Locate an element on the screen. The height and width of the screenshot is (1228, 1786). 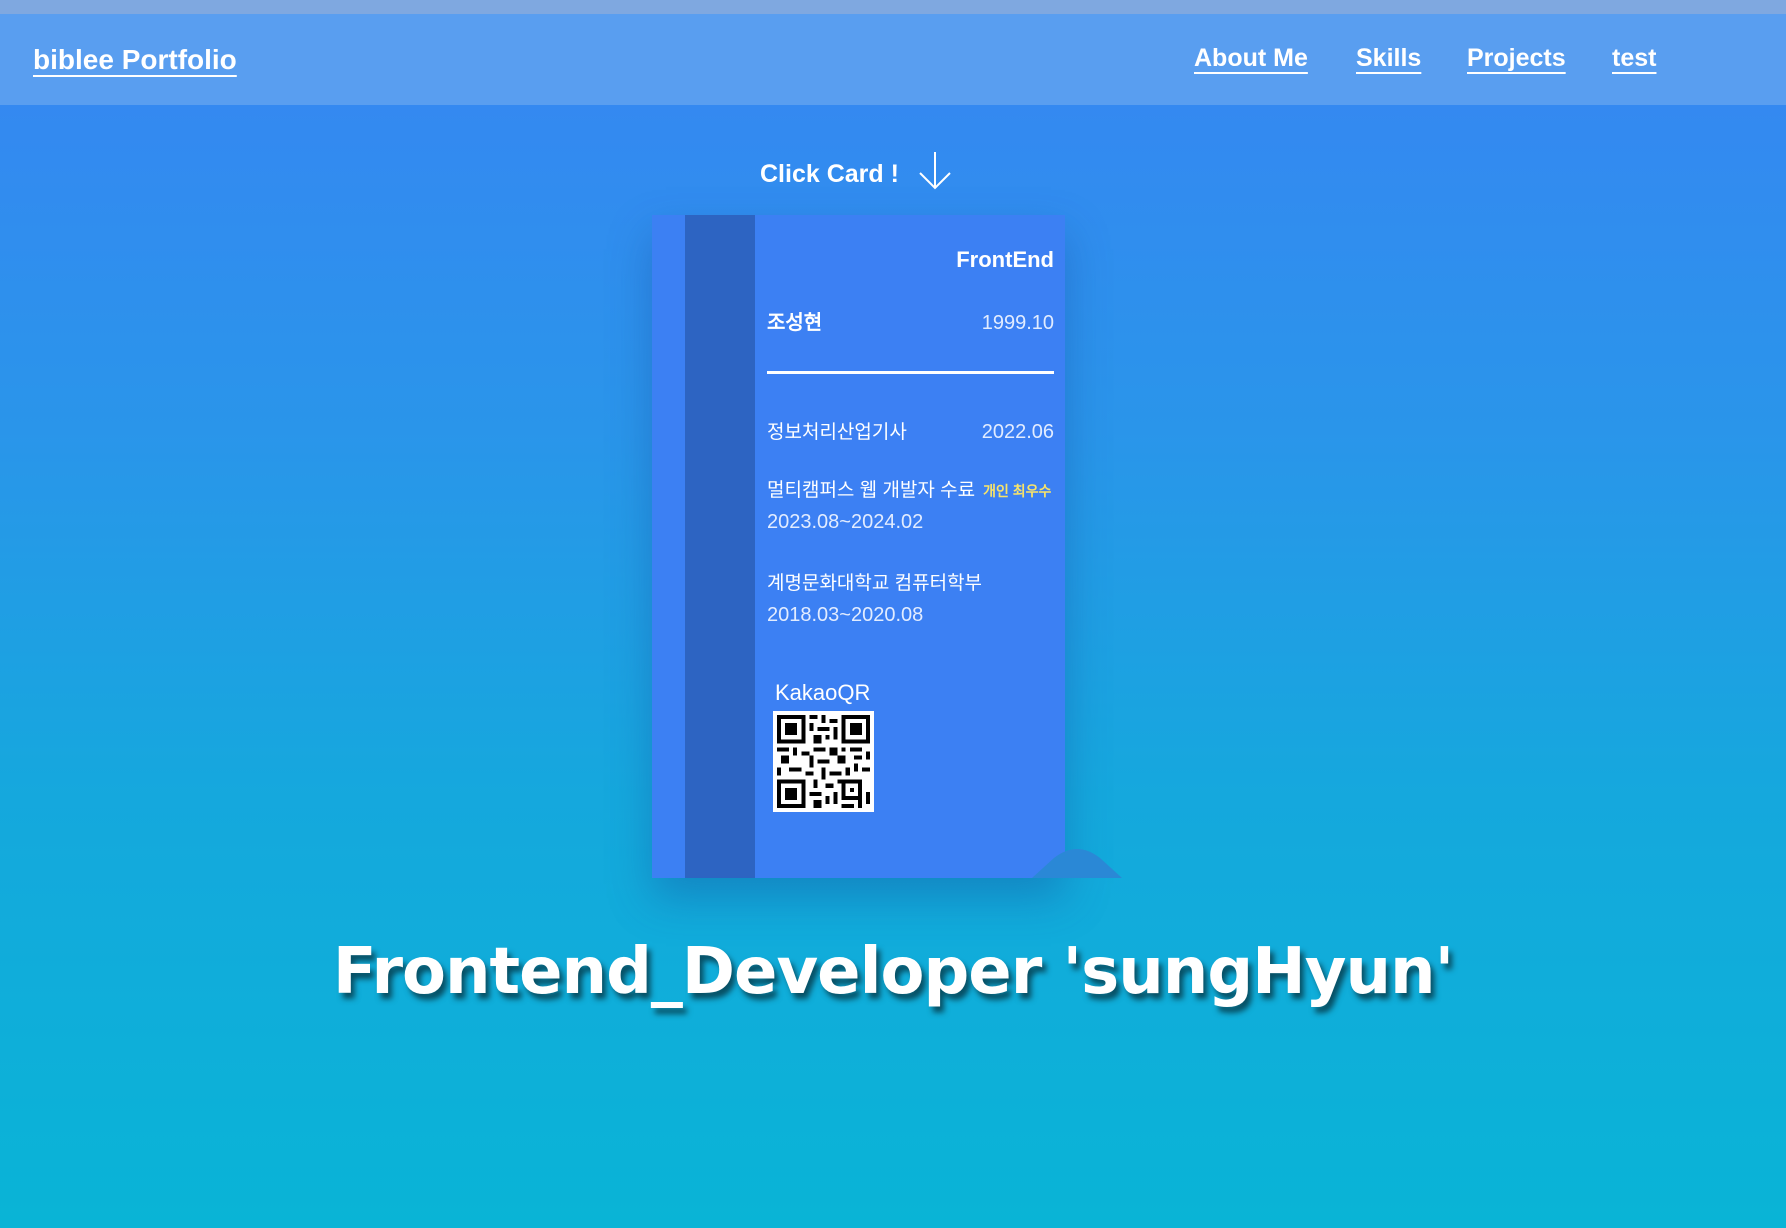
card-stripe is located at coordinates (720, 546).